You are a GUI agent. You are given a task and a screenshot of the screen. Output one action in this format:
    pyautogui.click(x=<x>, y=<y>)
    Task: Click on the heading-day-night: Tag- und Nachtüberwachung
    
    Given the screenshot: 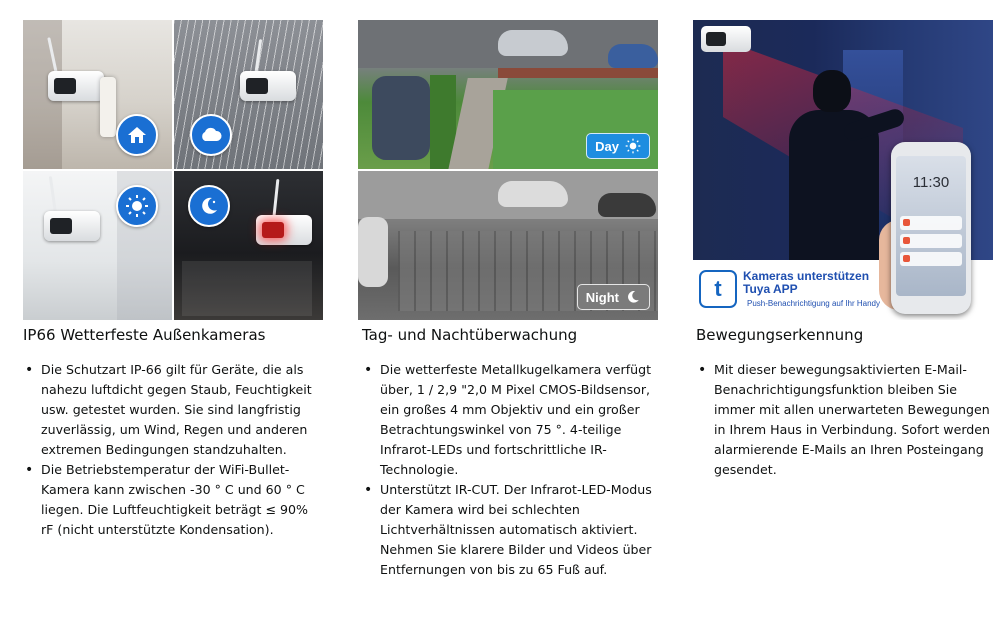 What is the action you would take?
    pyautogui.click(x=470, y=335)
    